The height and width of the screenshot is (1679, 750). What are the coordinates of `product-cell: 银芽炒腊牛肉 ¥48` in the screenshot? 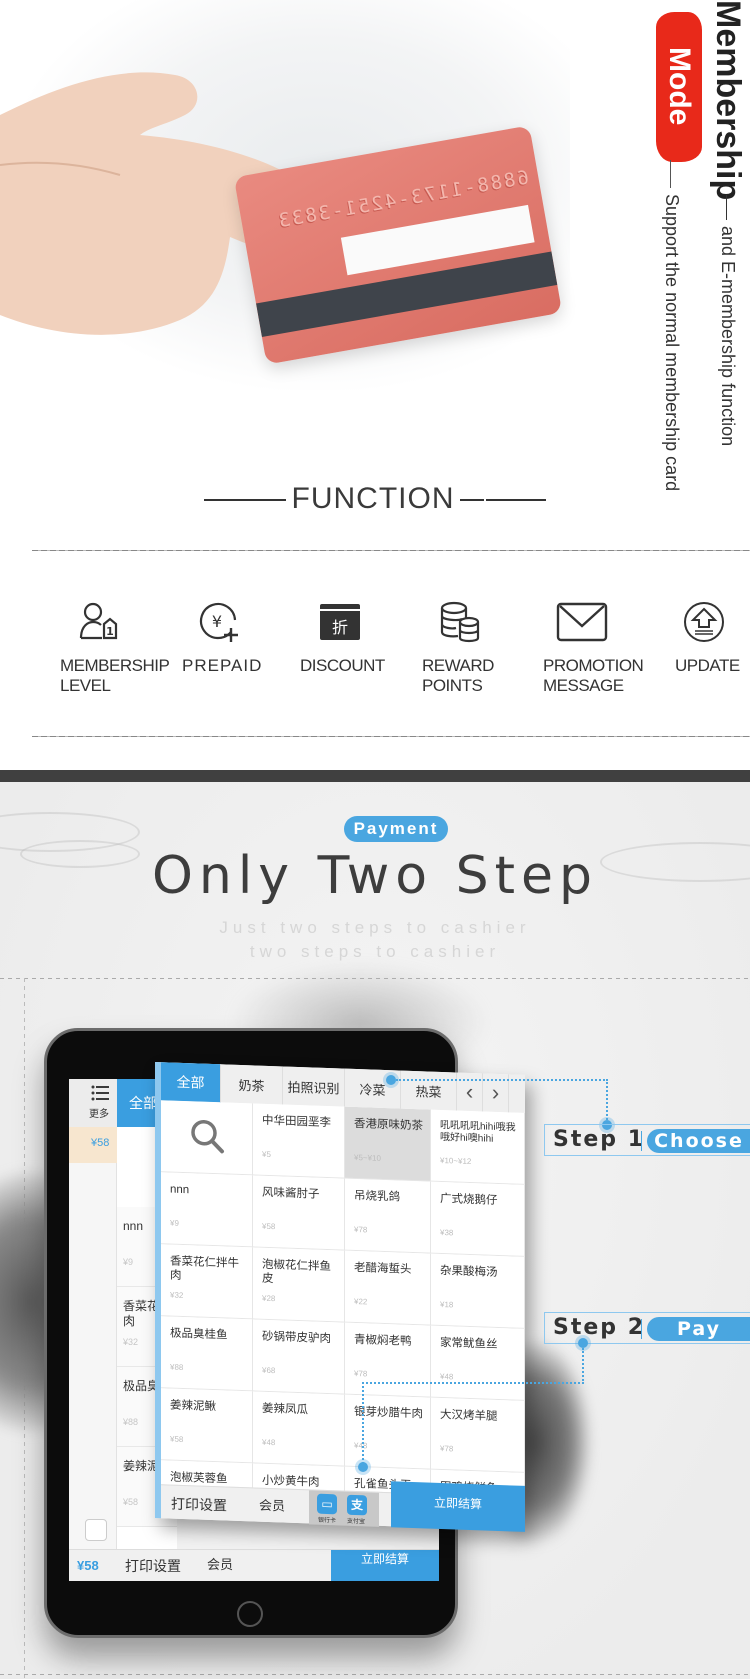 It's located at (388, 1432).